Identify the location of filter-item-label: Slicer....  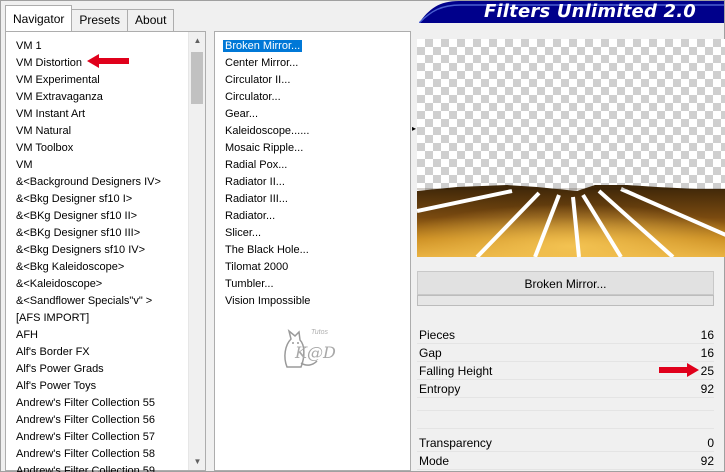
(243, 233).